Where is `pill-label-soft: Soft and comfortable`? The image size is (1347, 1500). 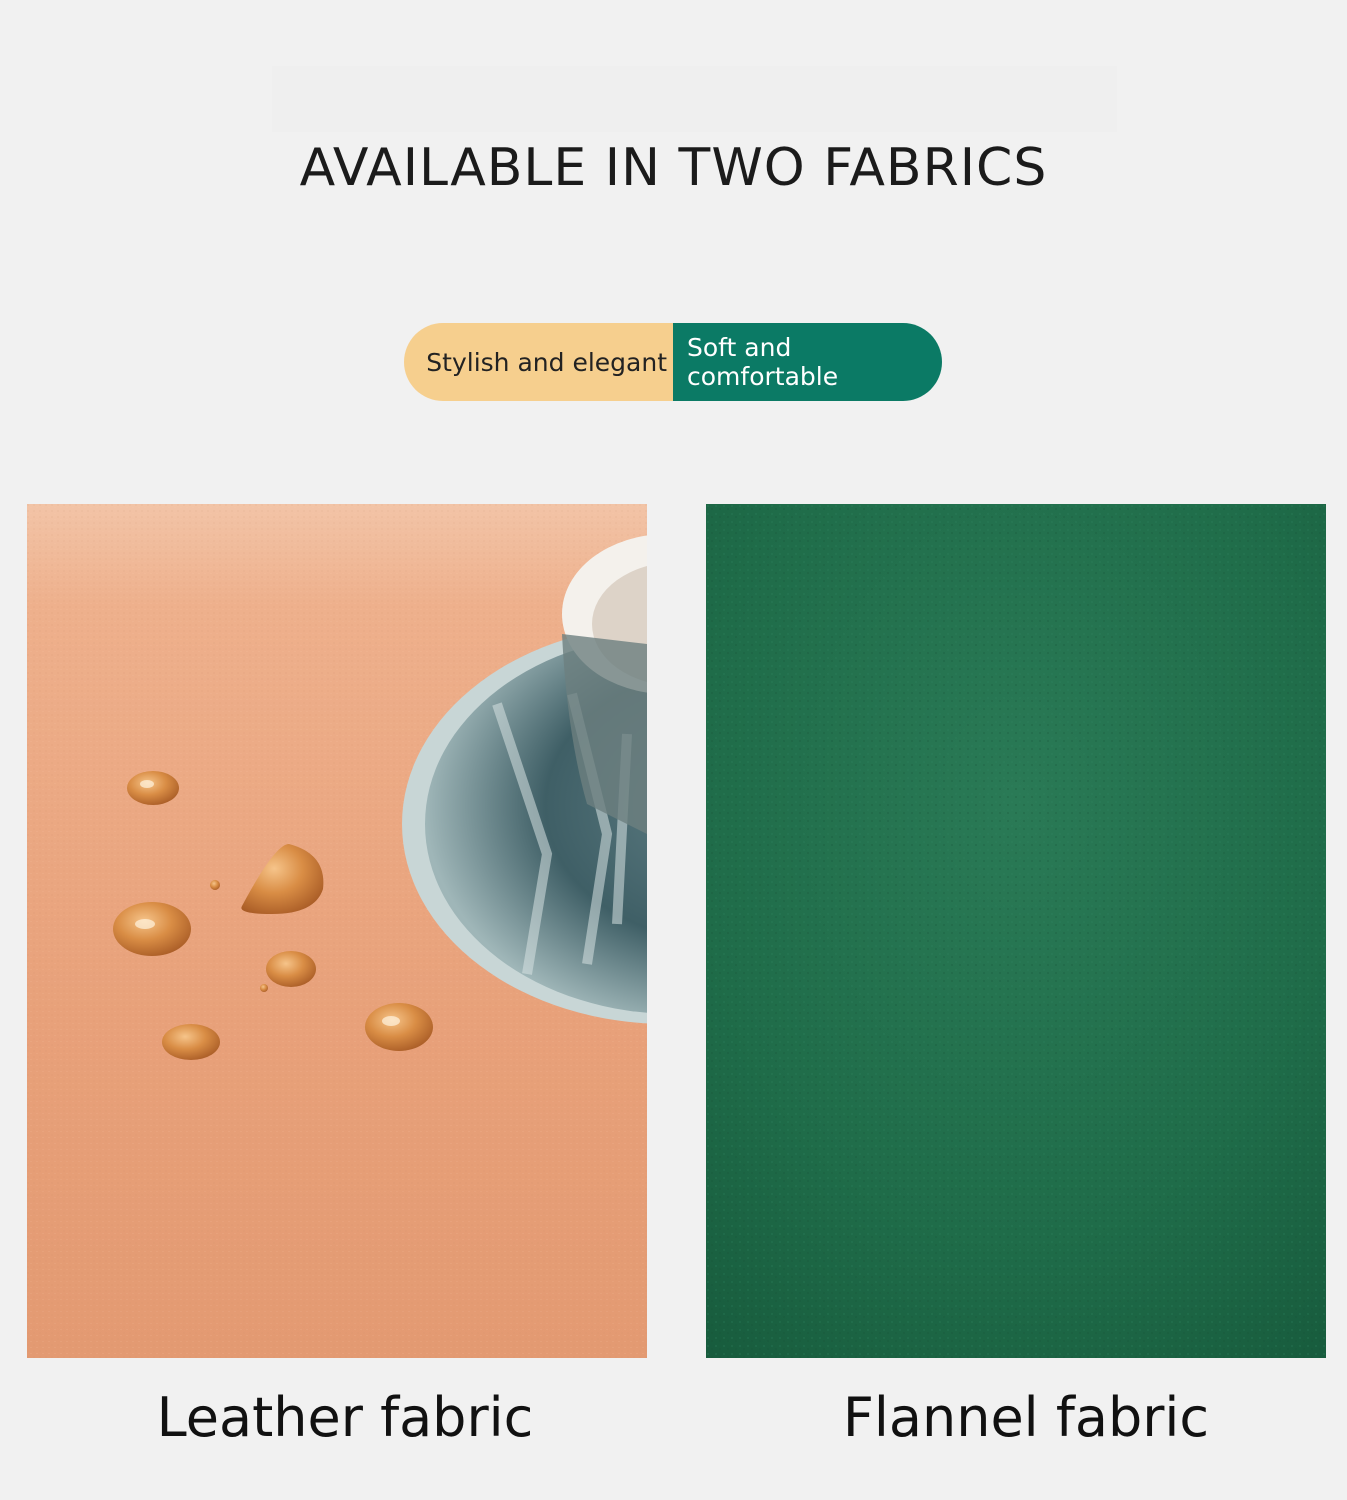 pill-label-soft: Soft and comfortable is located at coordinates (807, 362).